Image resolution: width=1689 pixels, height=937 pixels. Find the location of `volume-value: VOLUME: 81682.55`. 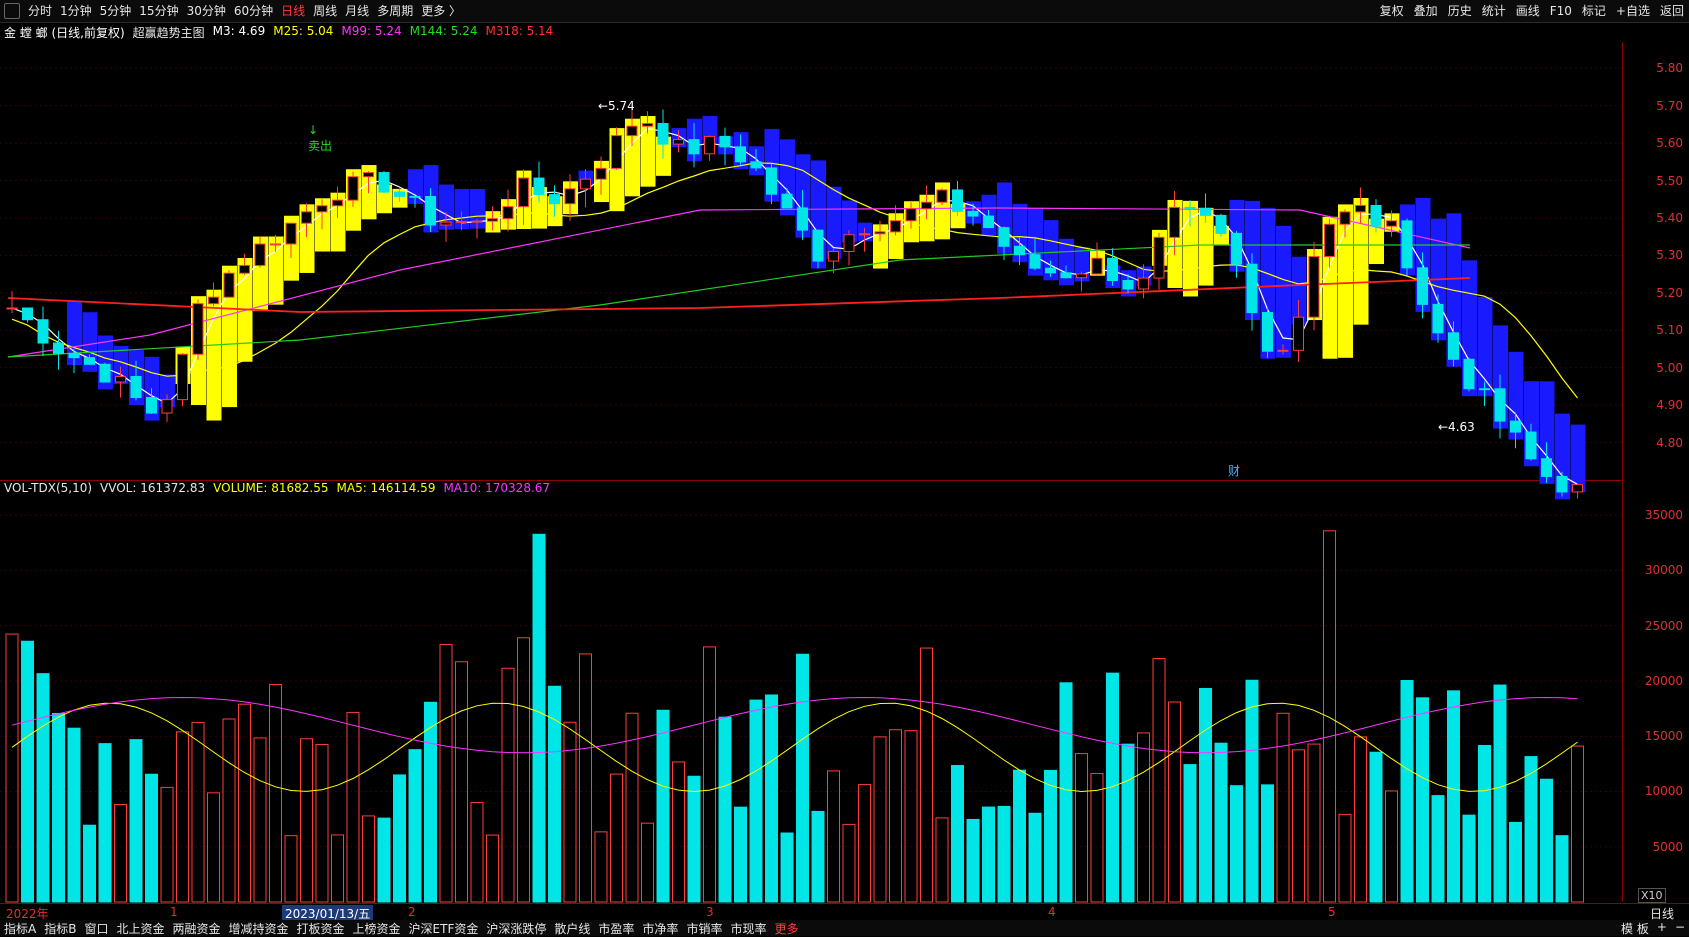

volume-value: VOLUME: 81682.55 is located at coordinates (271, 488).